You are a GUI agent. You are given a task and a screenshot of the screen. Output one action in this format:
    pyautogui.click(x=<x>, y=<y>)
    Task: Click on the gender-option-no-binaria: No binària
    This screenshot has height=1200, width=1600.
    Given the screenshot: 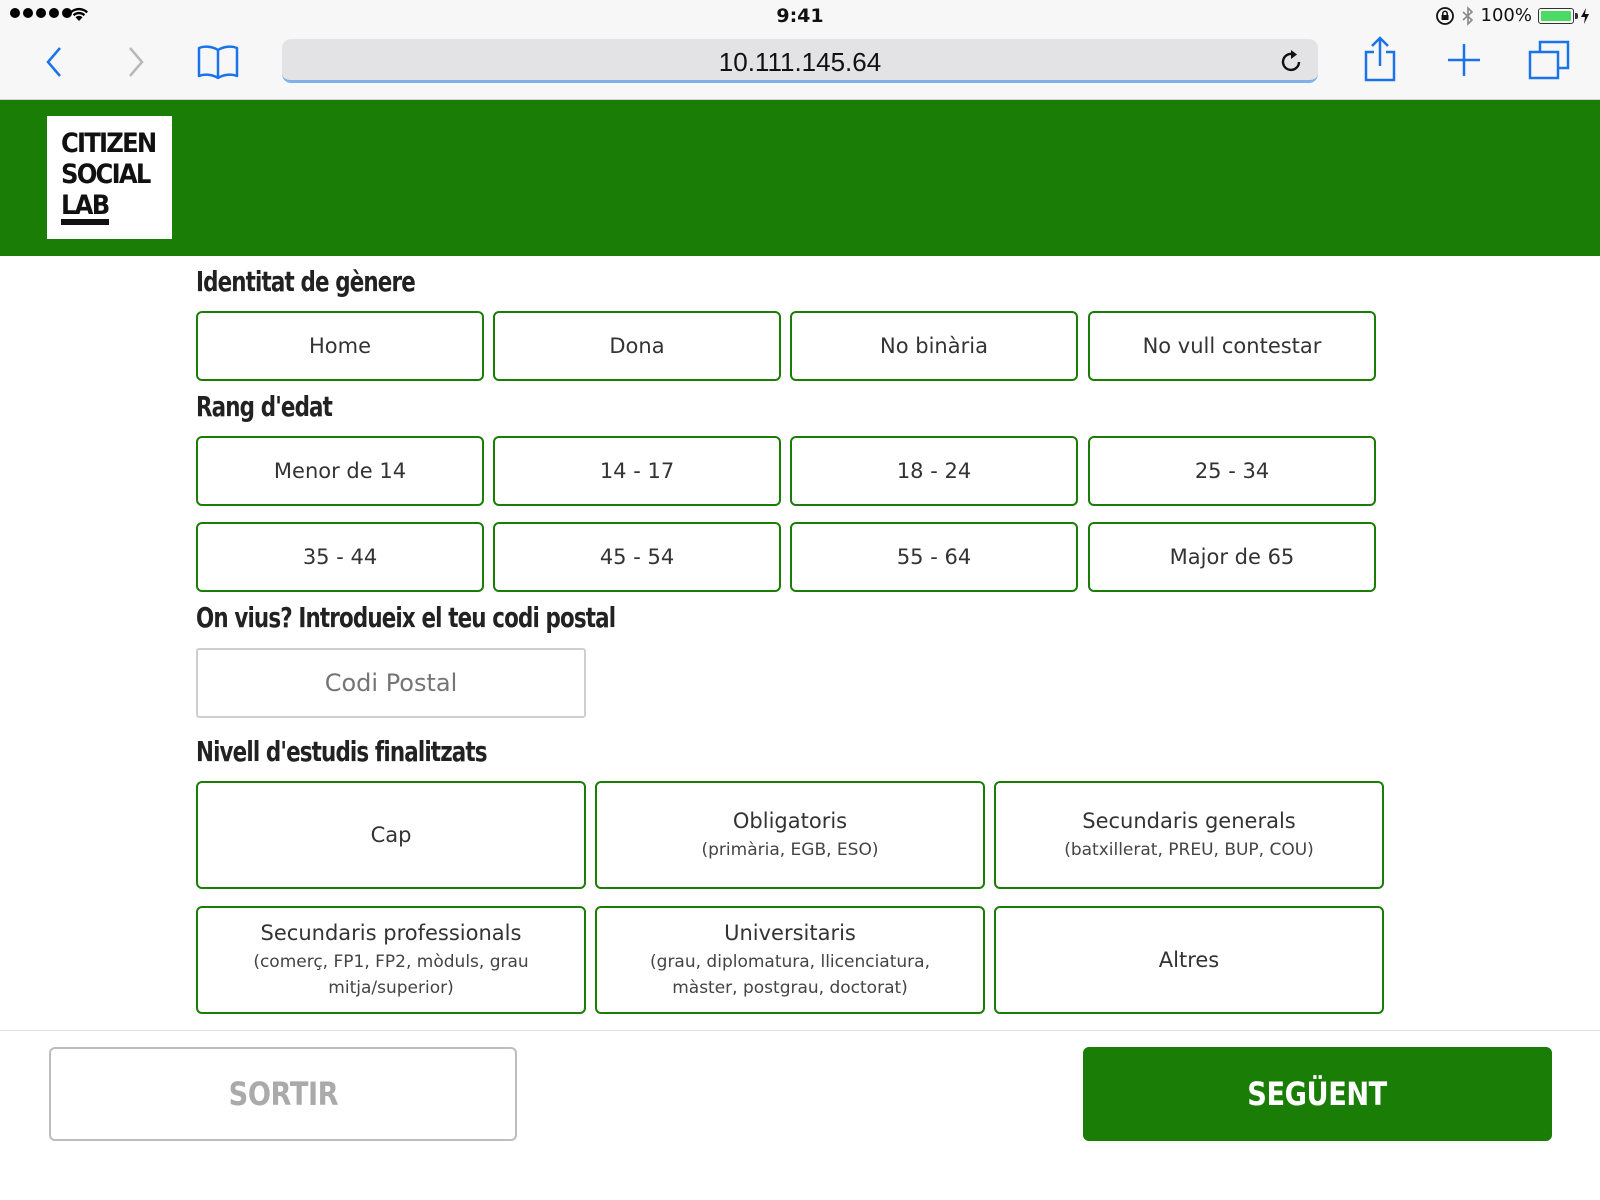 What is the action you would take?
    pyautogui.click(x=934, y=346)
    